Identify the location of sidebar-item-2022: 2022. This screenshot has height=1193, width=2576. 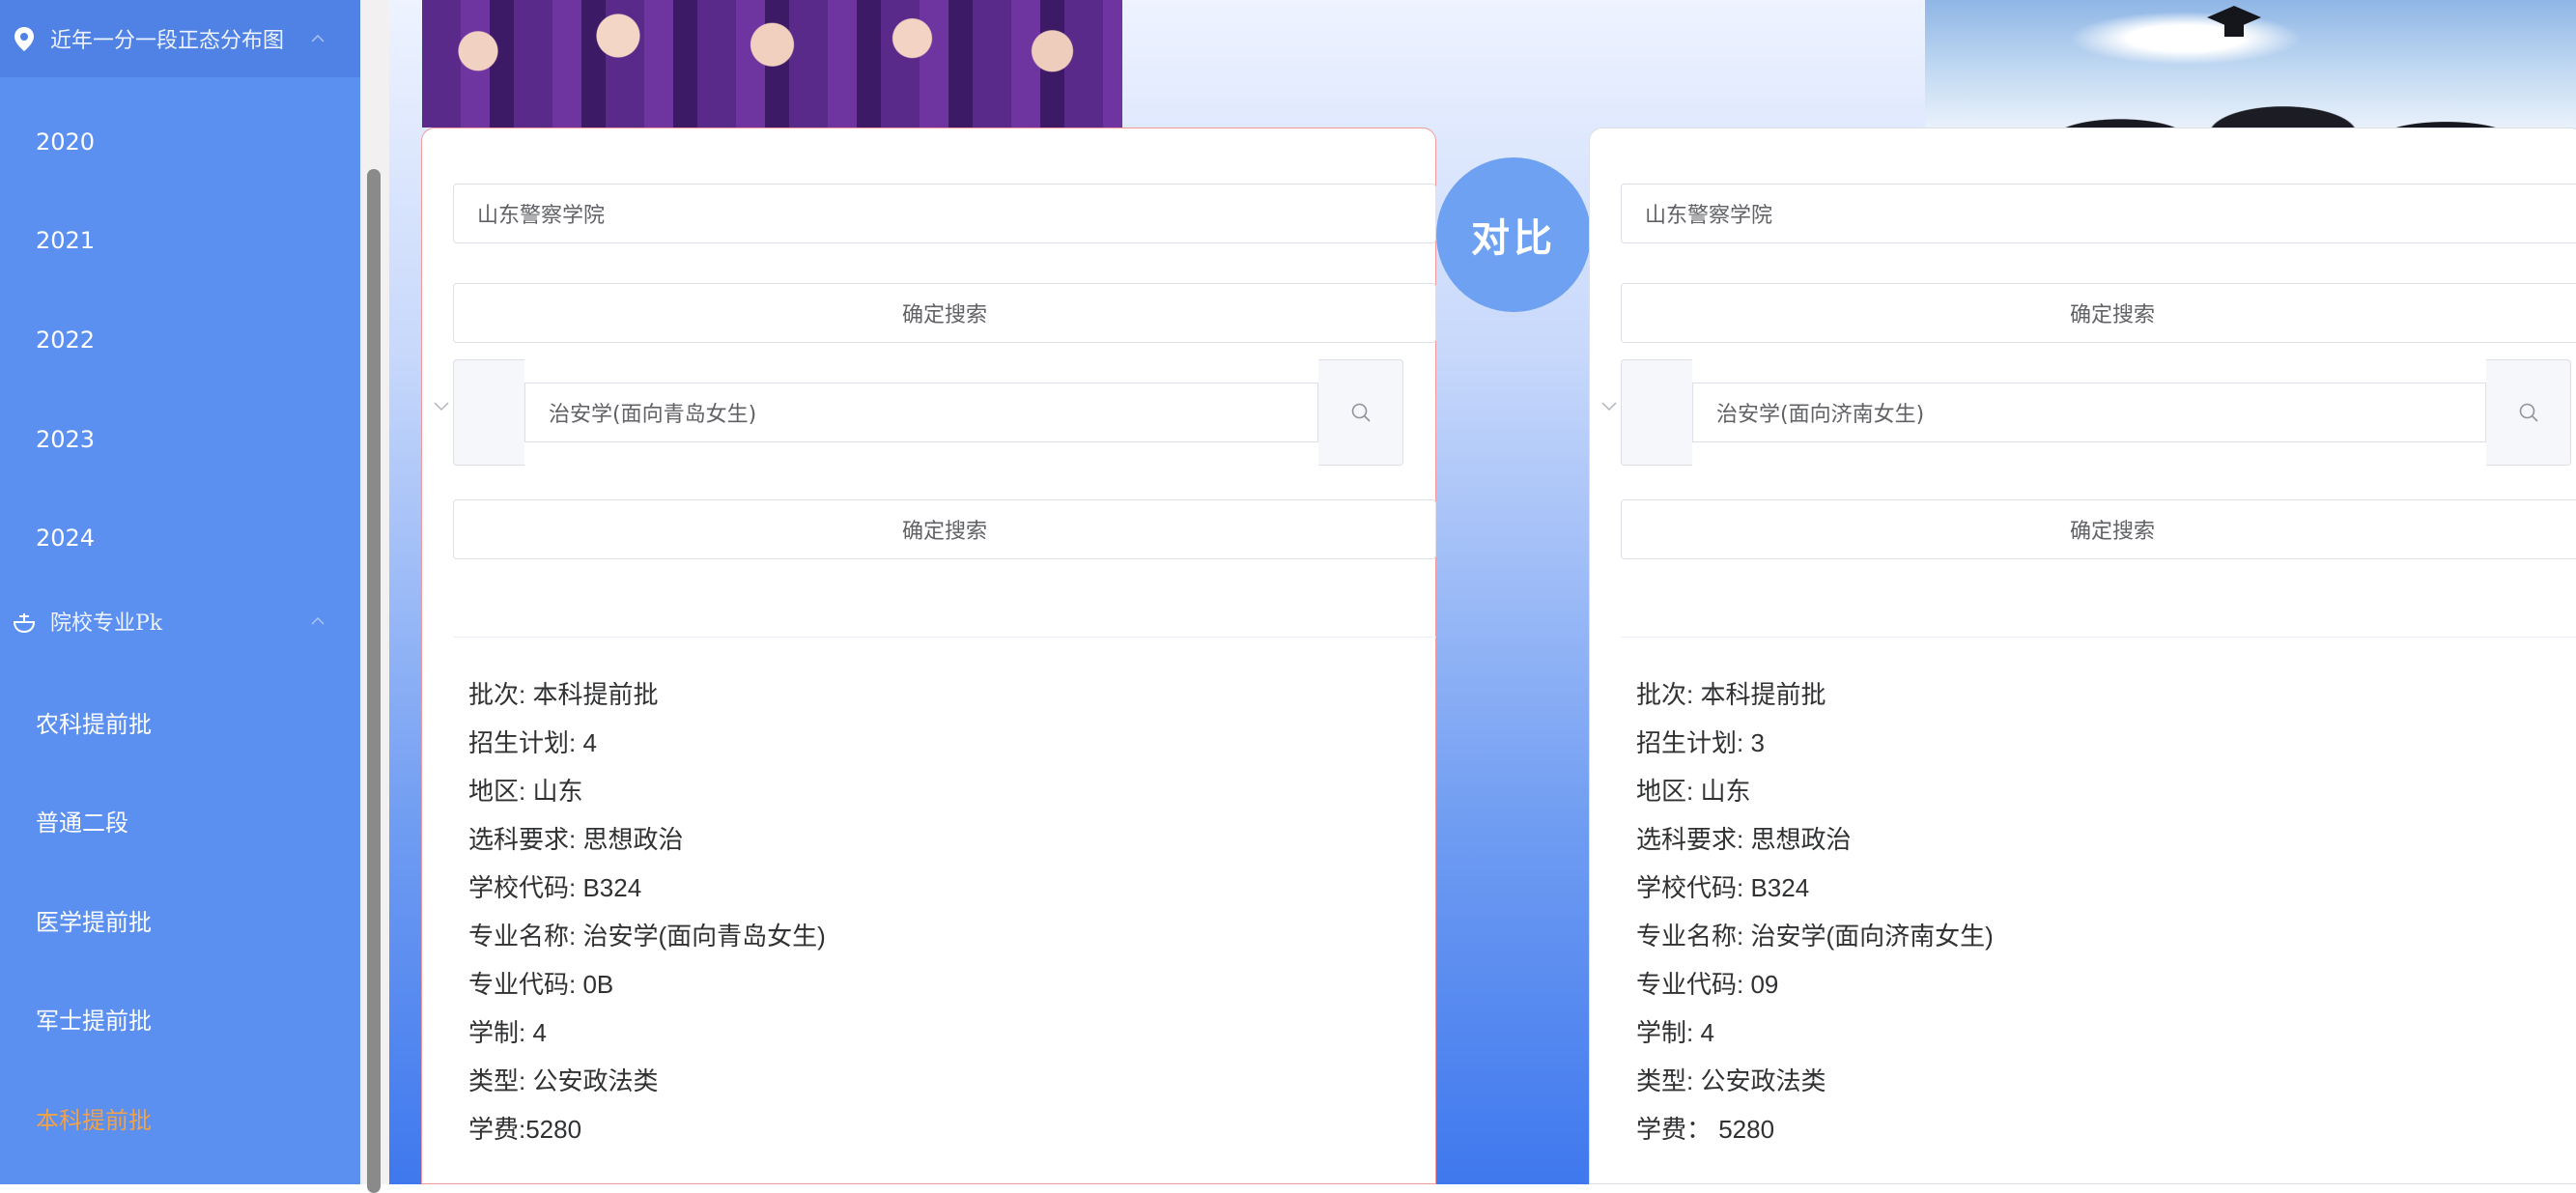
(65, 340).